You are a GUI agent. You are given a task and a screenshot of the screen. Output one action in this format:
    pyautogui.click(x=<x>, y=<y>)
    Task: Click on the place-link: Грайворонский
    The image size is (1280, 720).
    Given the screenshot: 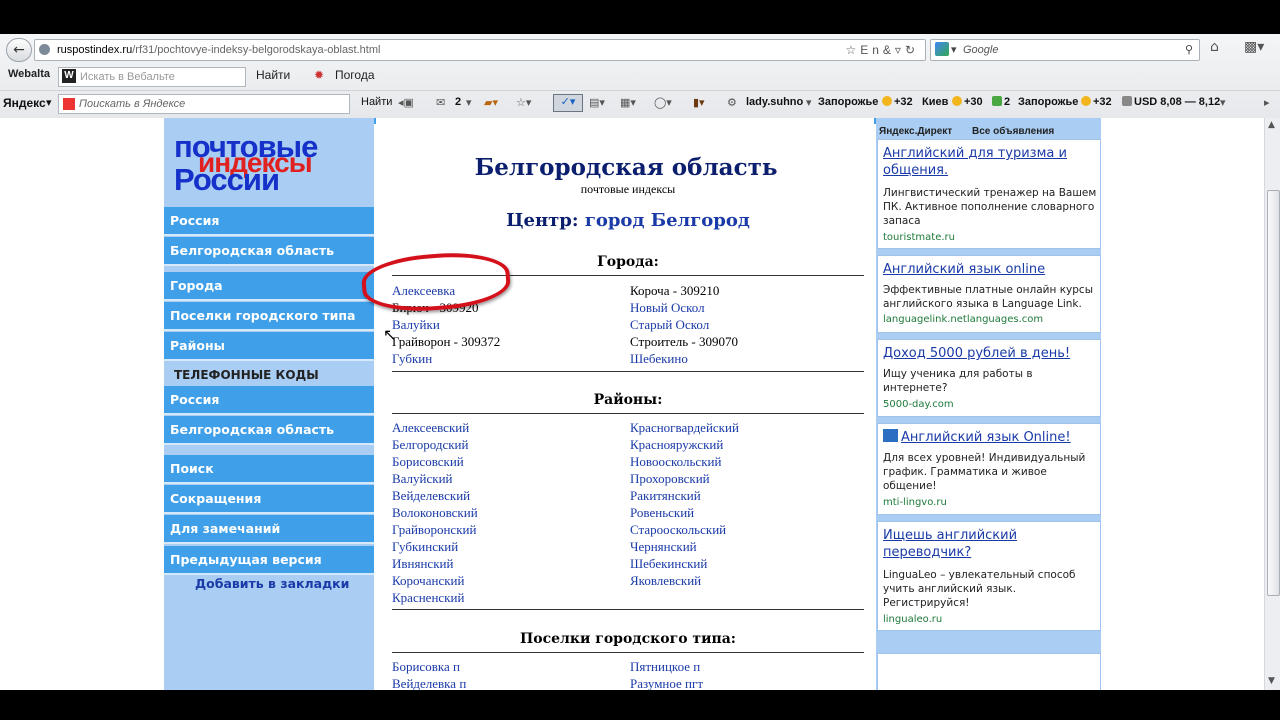 What is the action you would take?
    pyautogui.click(x=434, y=530)
    